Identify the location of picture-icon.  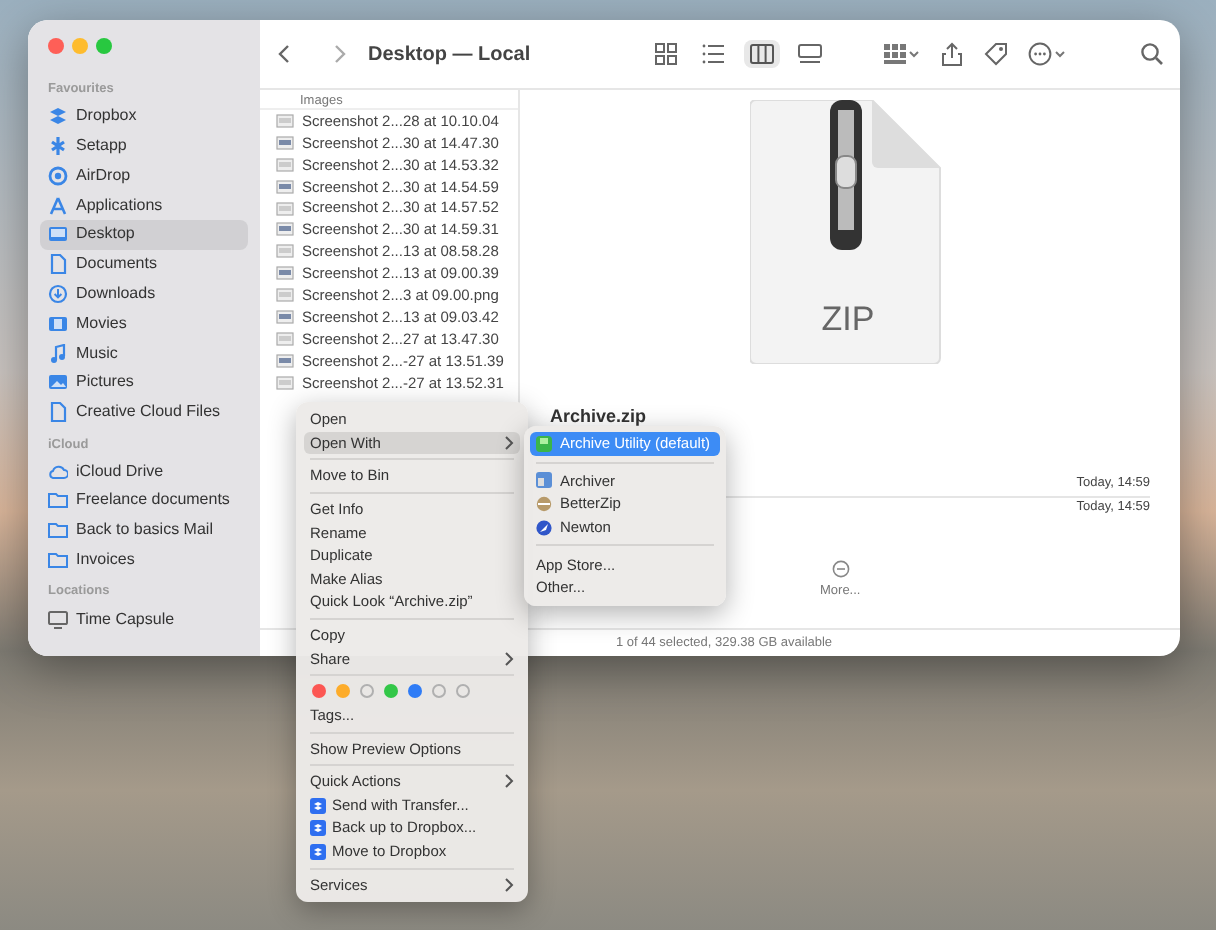
(58, 382).